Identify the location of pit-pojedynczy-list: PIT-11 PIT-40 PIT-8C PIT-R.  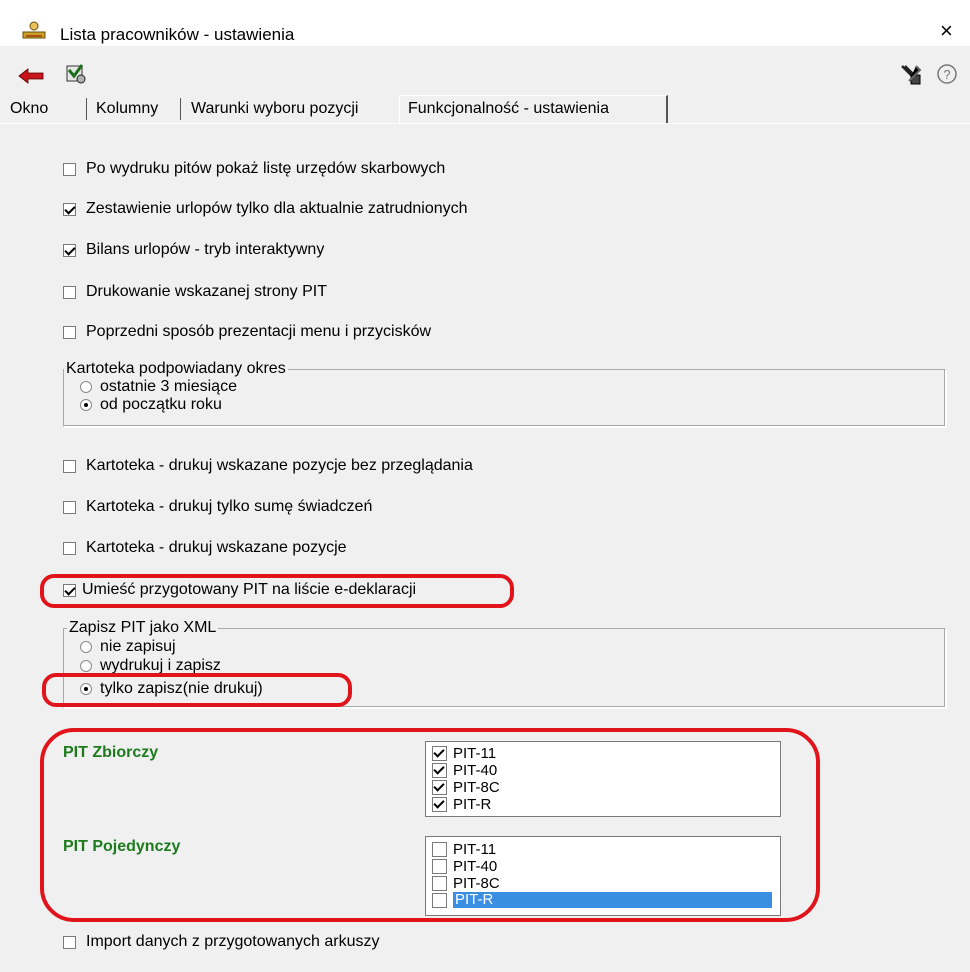
(603, 876).